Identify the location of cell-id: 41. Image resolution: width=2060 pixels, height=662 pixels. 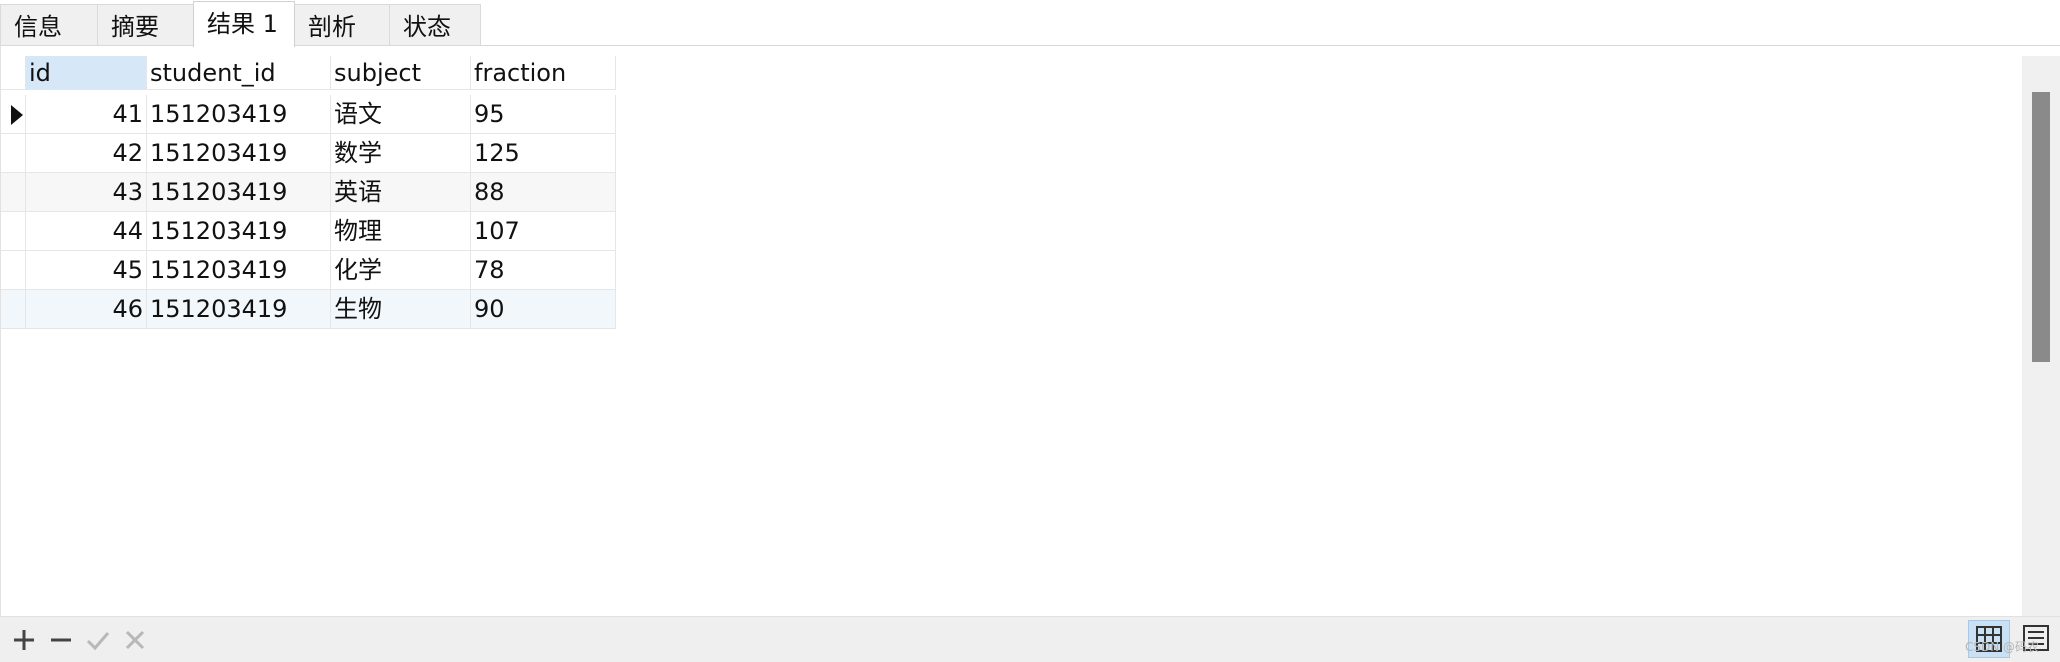
(86, 114).